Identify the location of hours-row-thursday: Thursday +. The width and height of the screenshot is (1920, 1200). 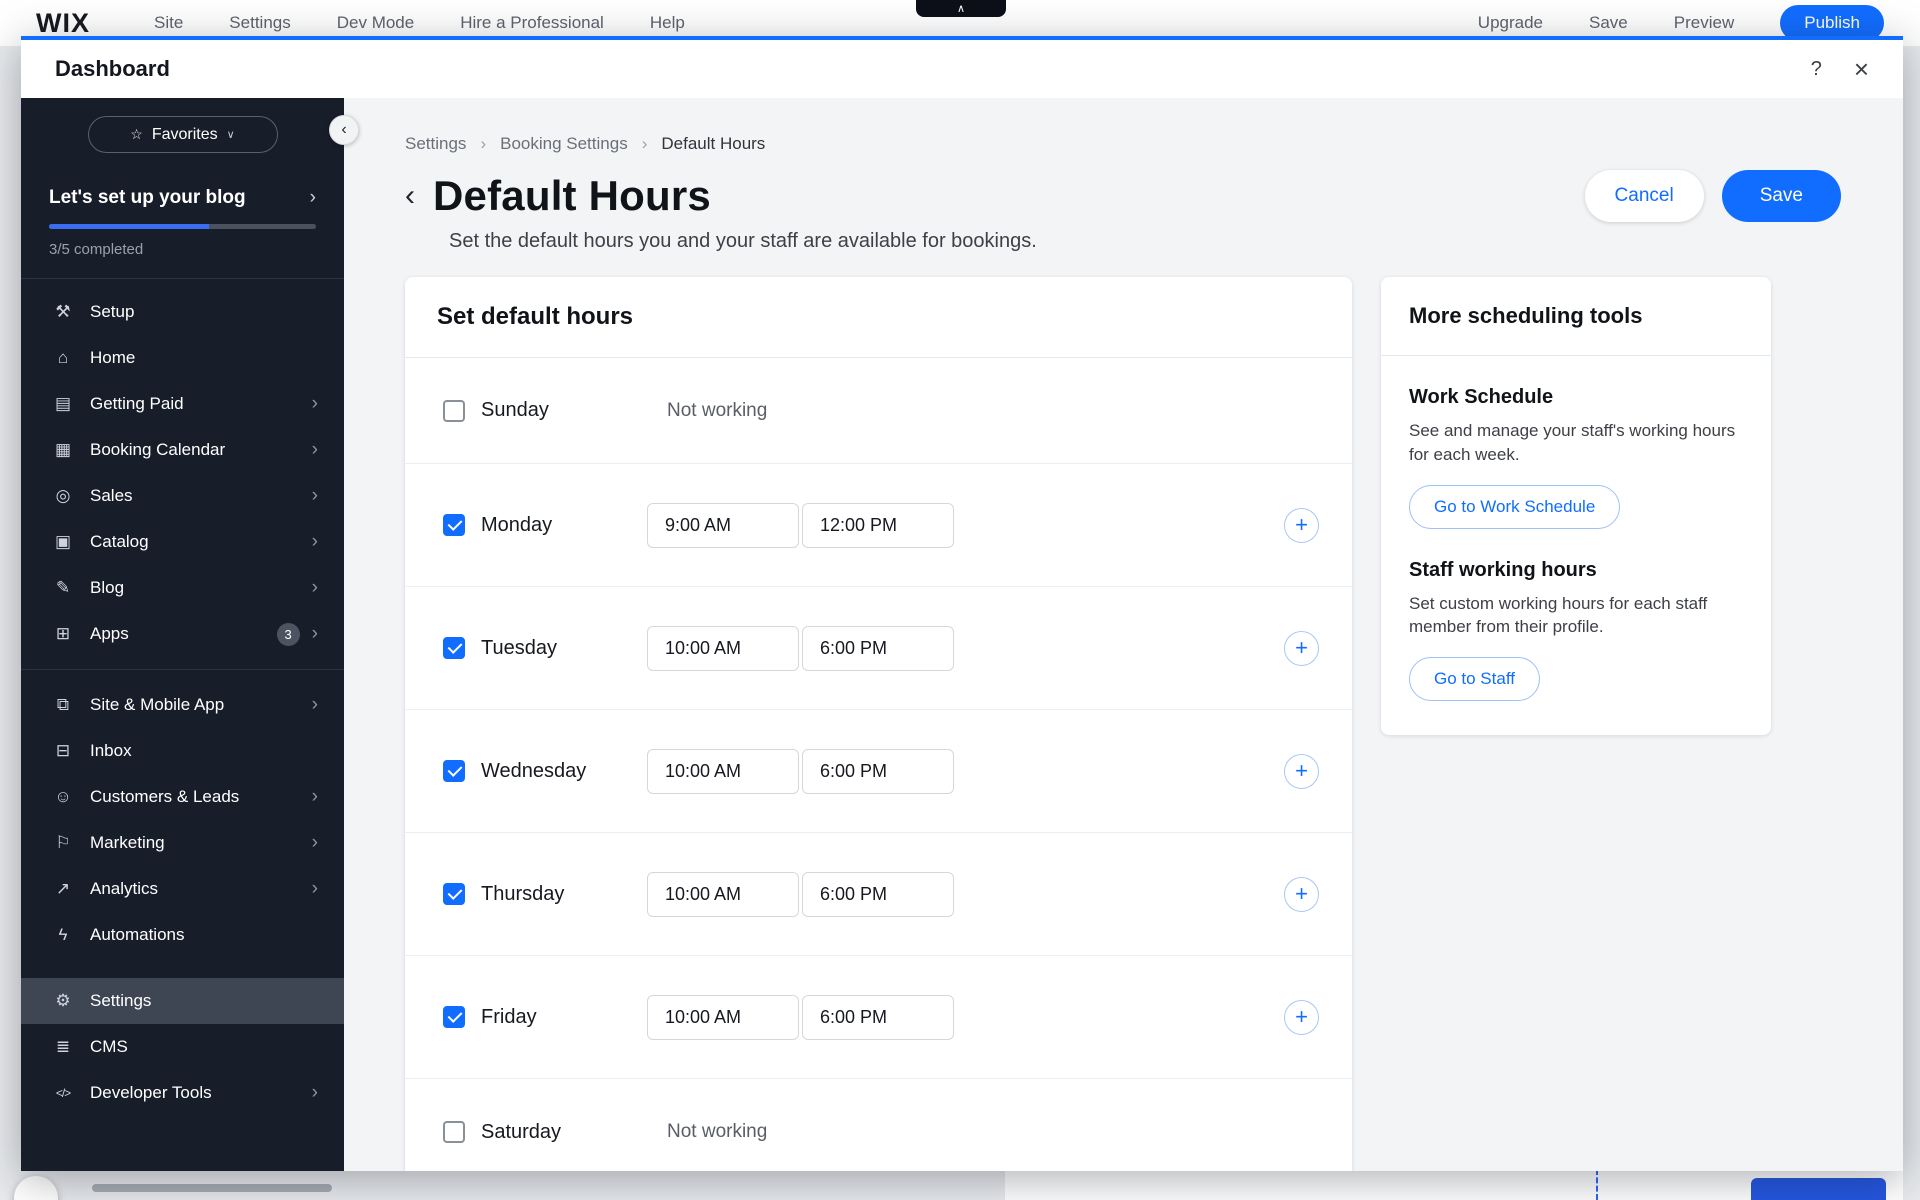
(878, 894).